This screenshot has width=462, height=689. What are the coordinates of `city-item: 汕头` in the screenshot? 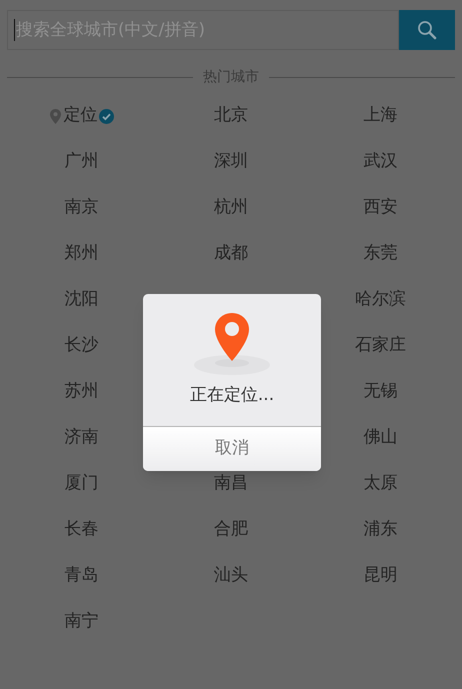 It's located at (231, 576).